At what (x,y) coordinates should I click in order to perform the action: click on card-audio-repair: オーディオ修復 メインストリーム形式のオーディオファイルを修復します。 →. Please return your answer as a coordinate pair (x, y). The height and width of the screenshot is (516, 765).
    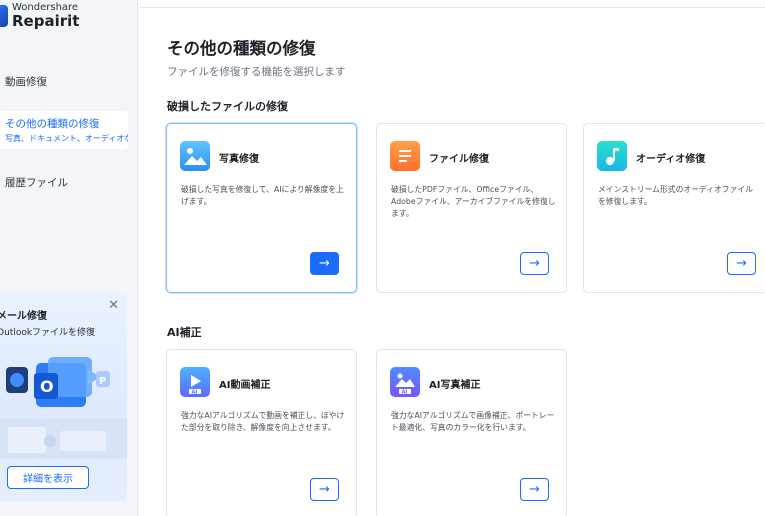
    Looking at the image, I should click on (674, 208).